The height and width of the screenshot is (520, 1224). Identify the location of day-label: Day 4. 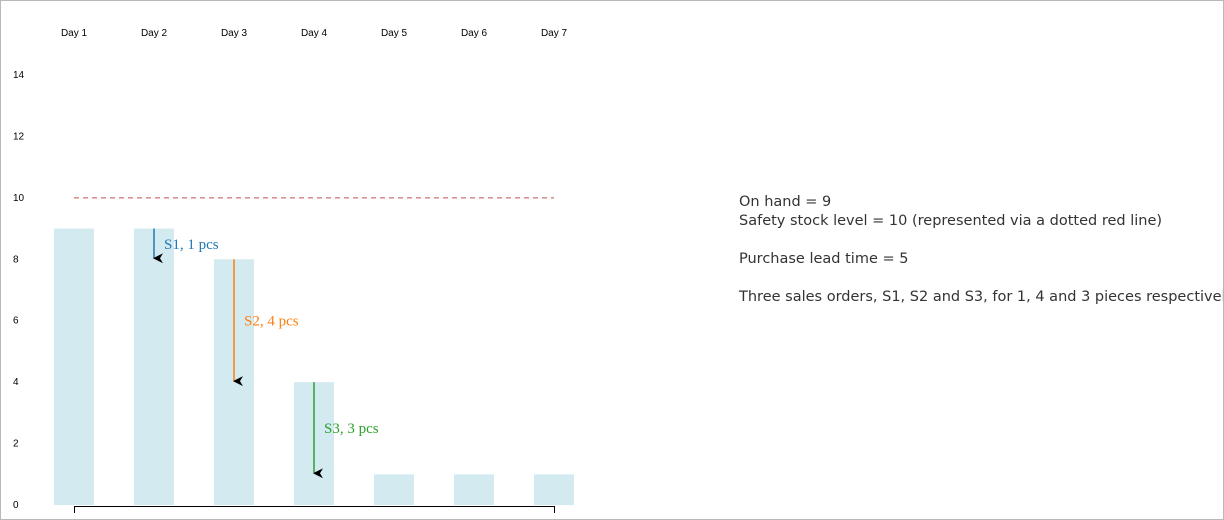
(314, 33).